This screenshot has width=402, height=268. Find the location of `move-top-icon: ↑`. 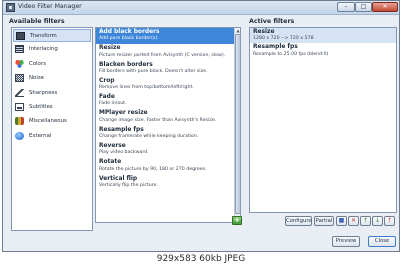

move-top-icon: ↑ is located at coordinates (389, 221).